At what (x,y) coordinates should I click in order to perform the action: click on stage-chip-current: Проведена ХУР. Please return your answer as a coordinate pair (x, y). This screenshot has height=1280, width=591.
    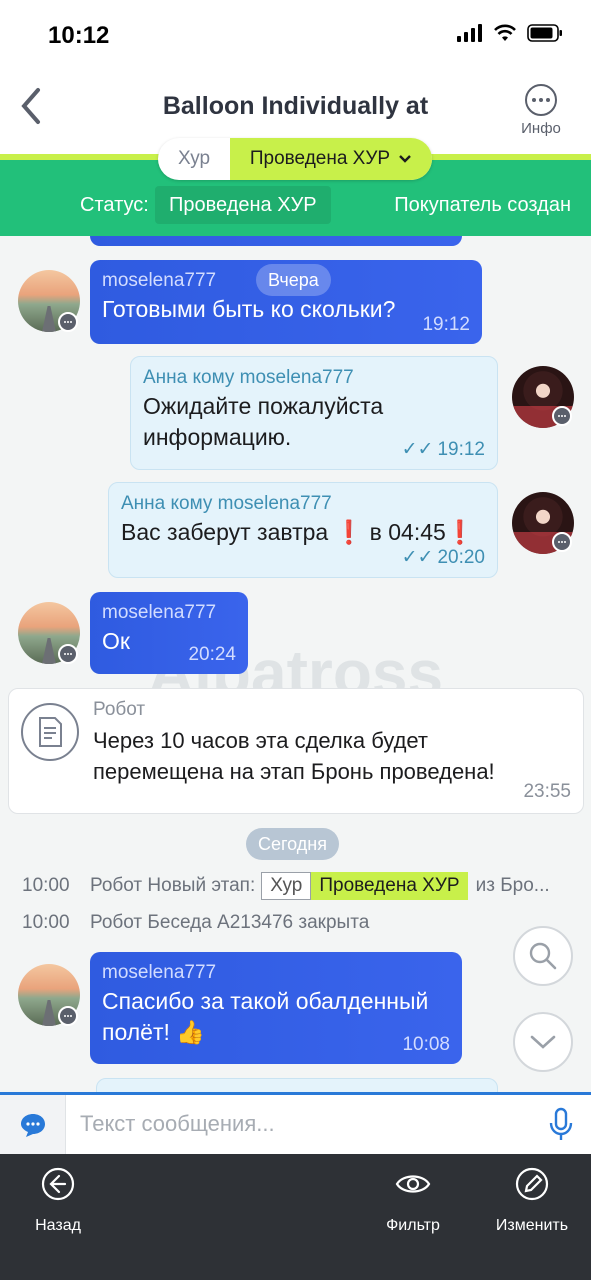
    Looking at the image, I should click on (389, 886).